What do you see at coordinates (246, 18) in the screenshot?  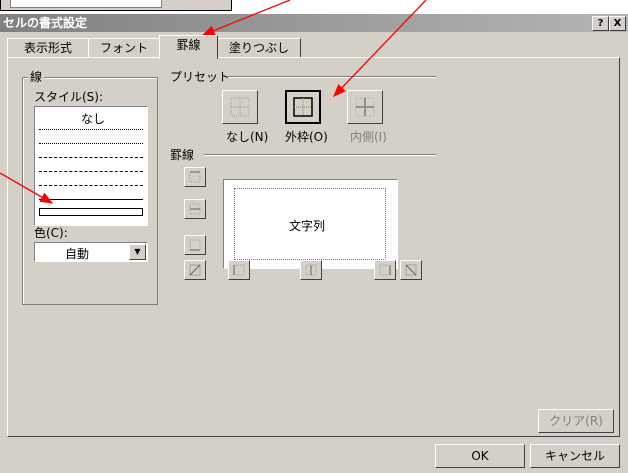 I see `arrow-to-border-tab` at bounding box center [246, 18].